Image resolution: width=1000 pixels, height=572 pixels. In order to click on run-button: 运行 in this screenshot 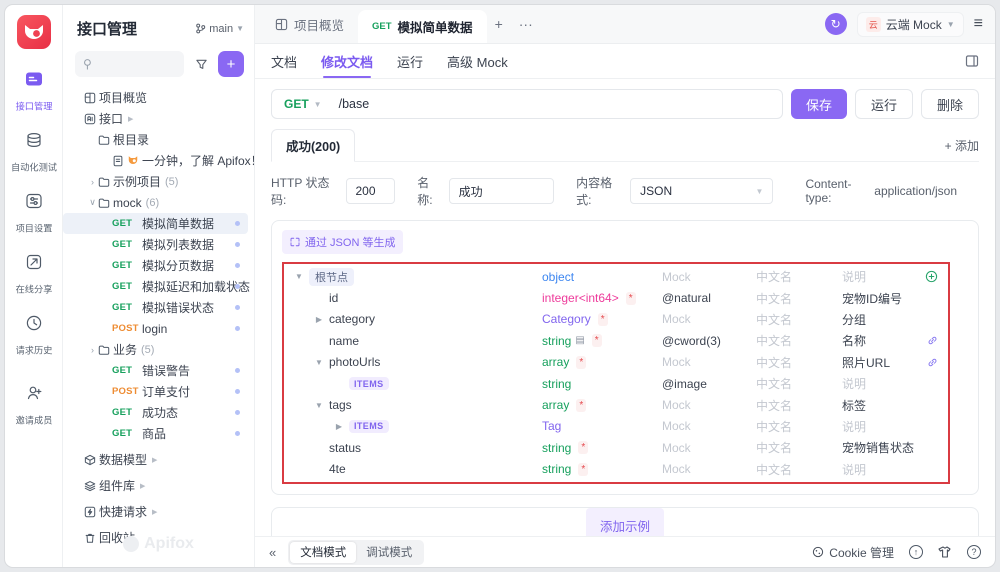, I will do `click(883, 104)`.